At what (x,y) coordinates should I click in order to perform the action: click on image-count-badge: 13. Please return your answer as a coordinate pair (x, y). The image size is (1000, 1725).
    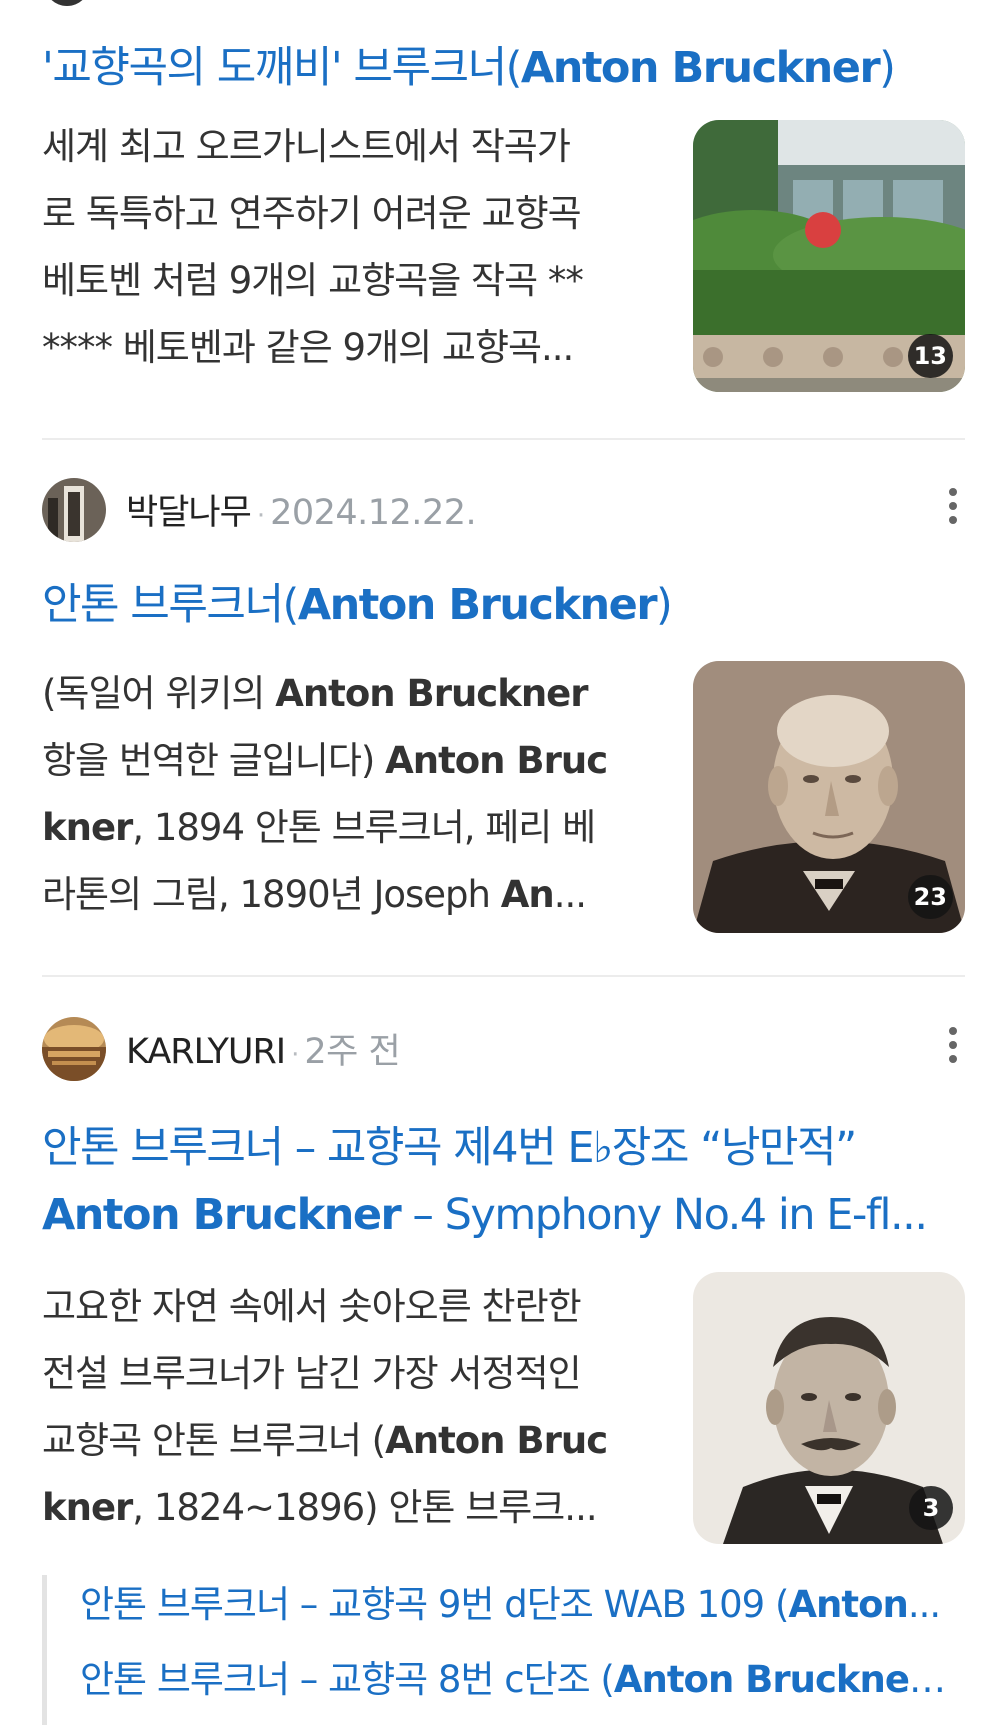
    Looking at the image, I should click on (930, 356).